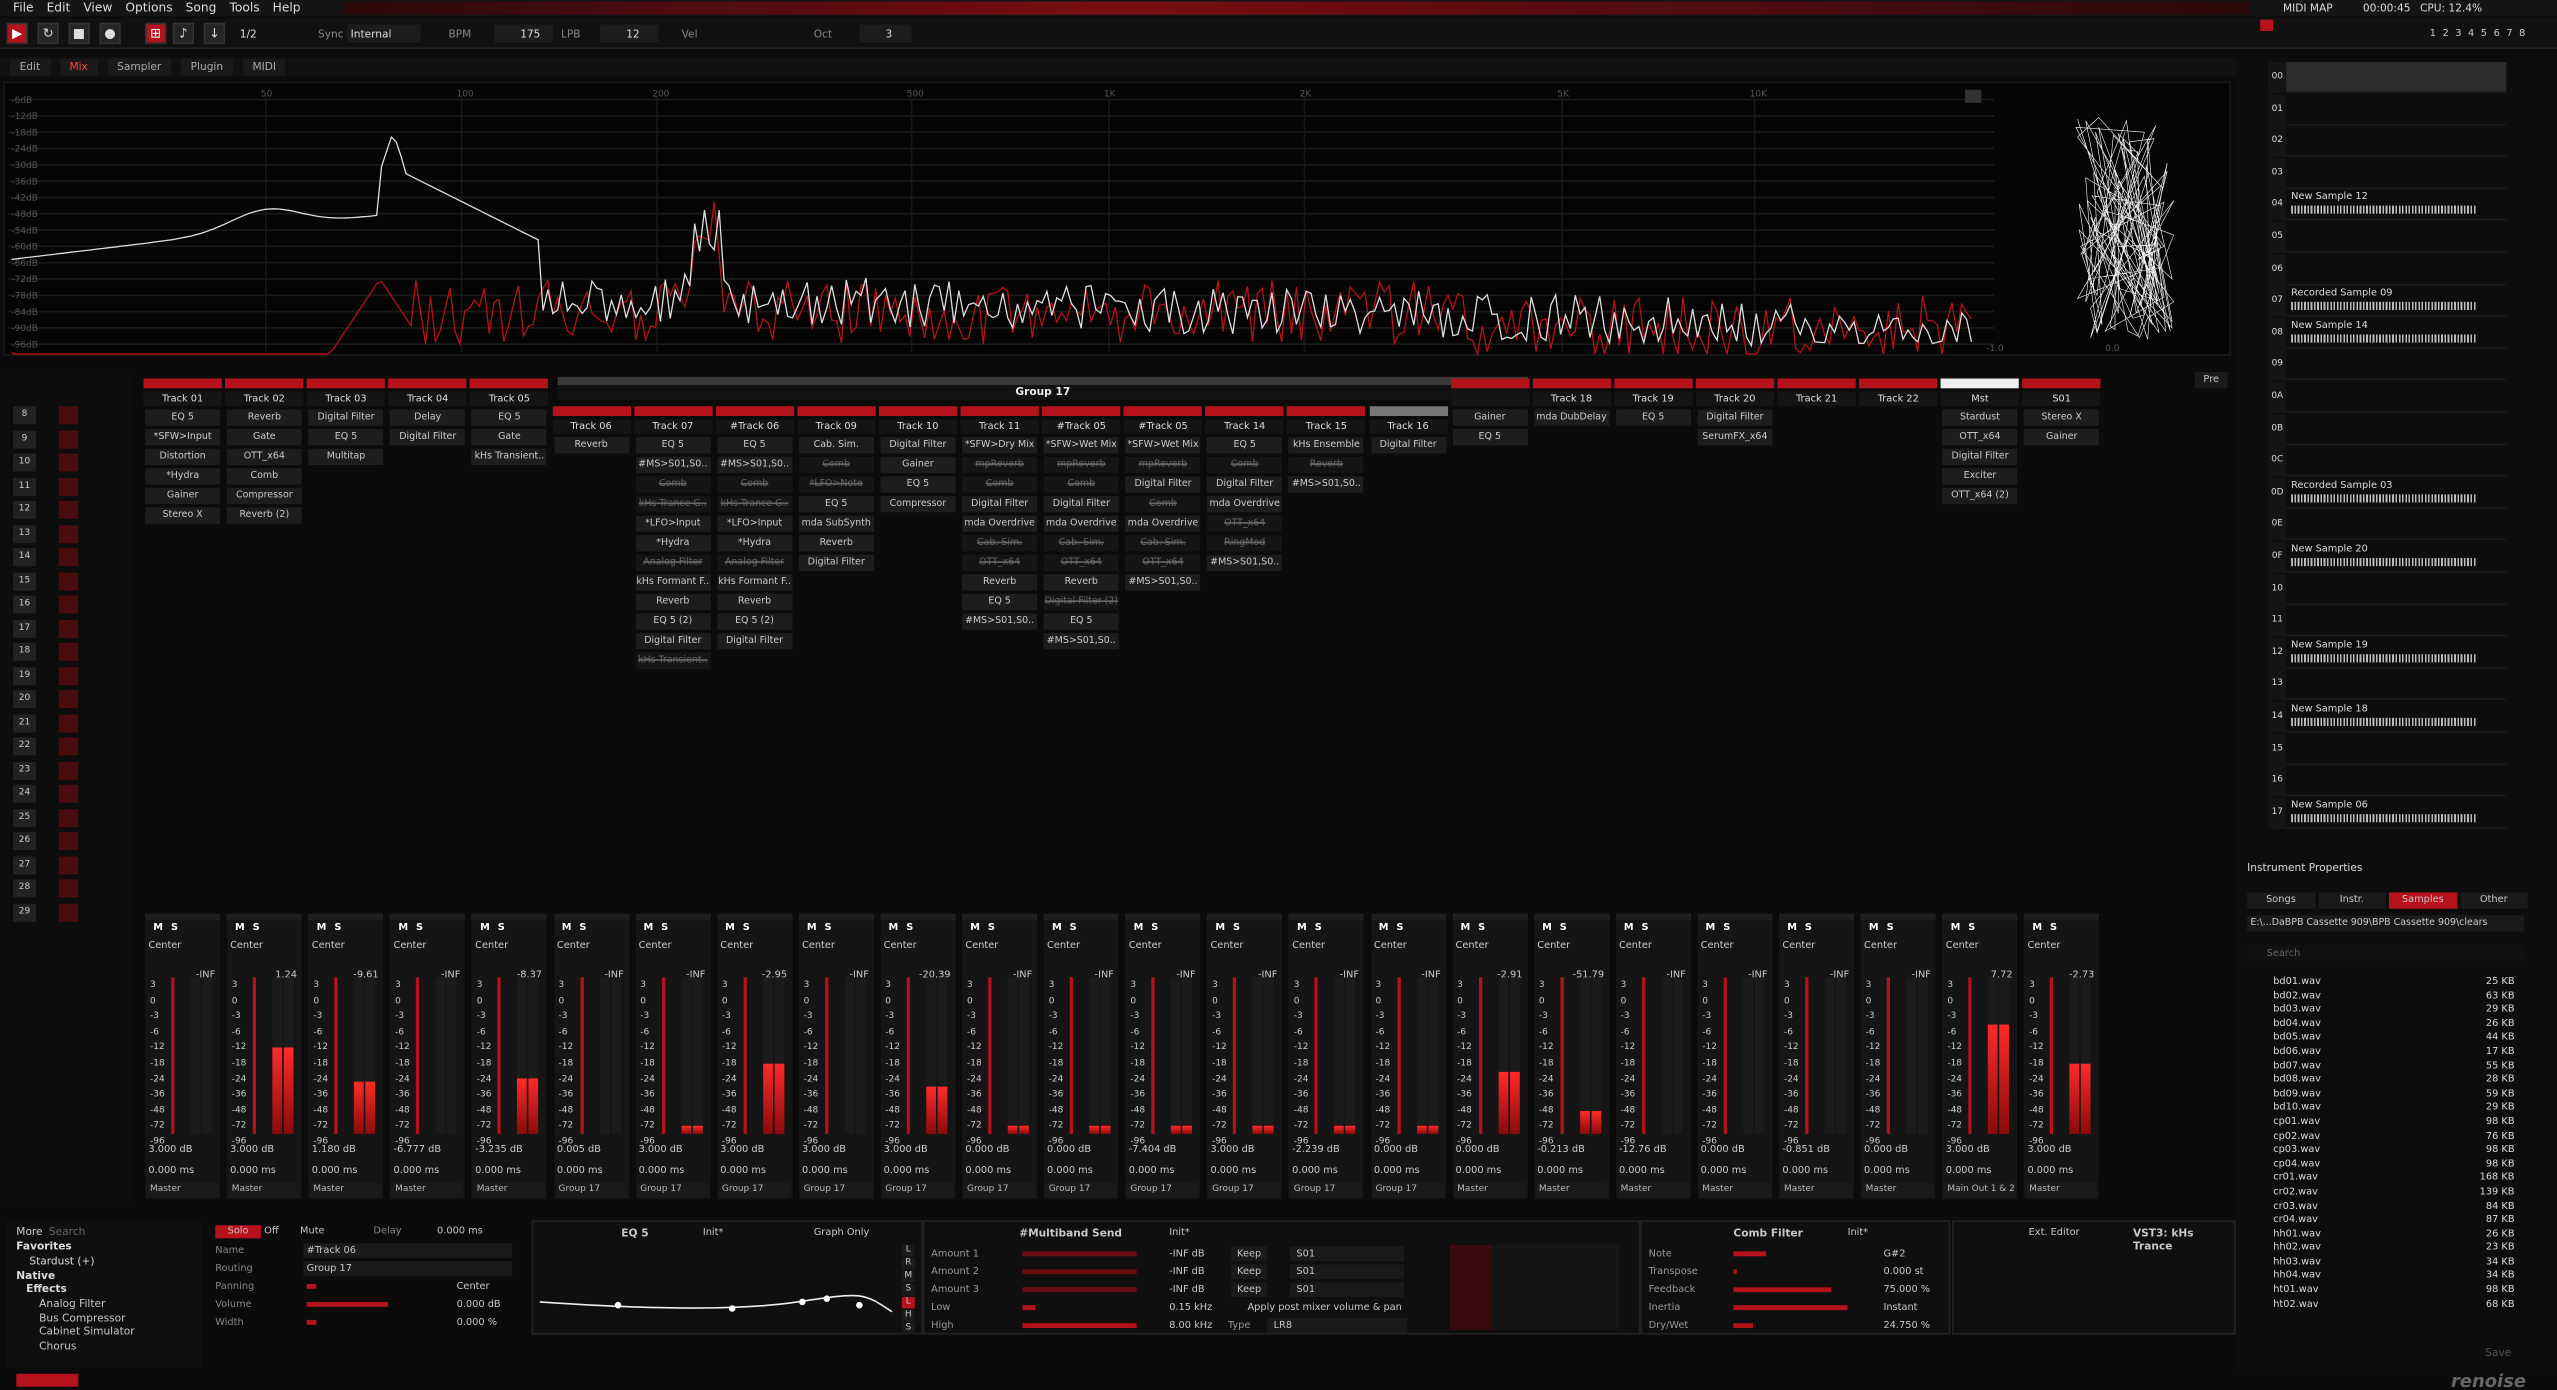  I want to click on device-slot: Exciter, so click(1980, 476).